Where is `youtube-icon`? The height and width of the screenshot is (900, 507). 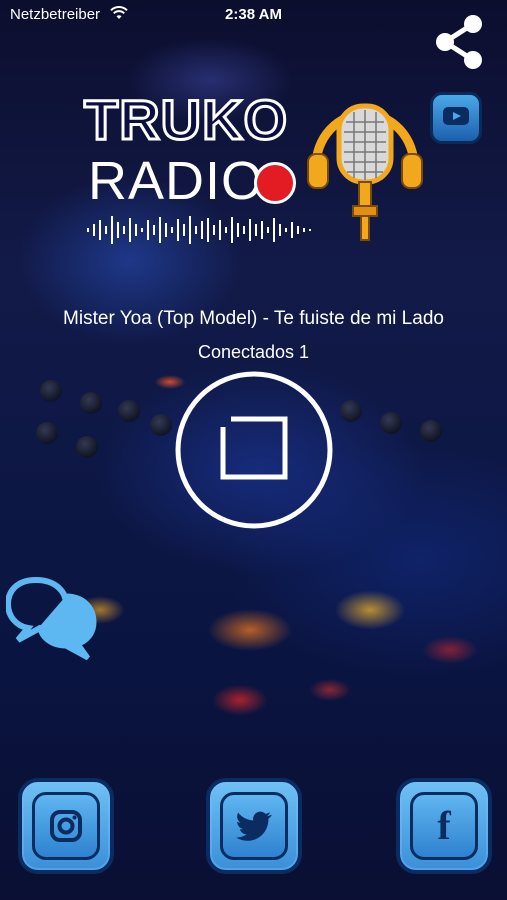
youtube-icon is located at coordinates (456, 118).